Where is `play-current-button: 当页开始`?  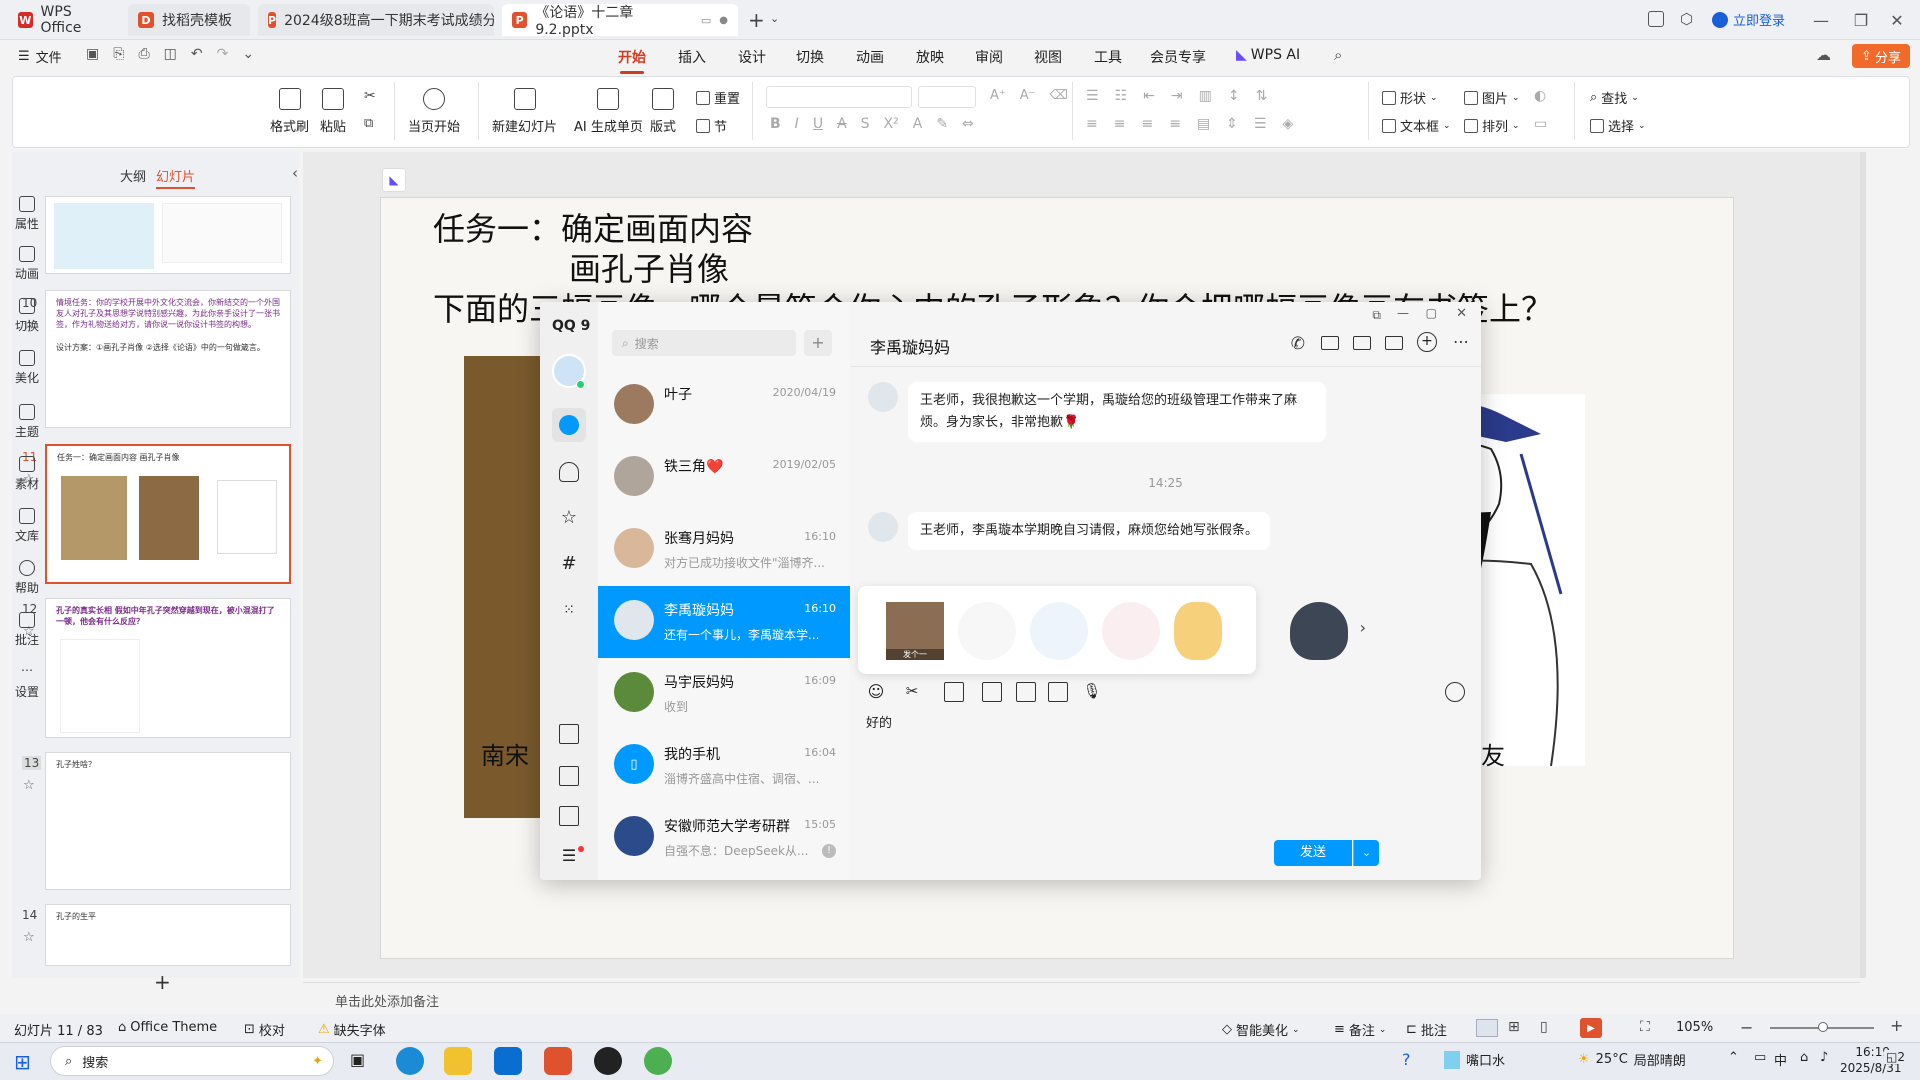
play-current-button: 当页开始 is located at coordinates (434, 111).